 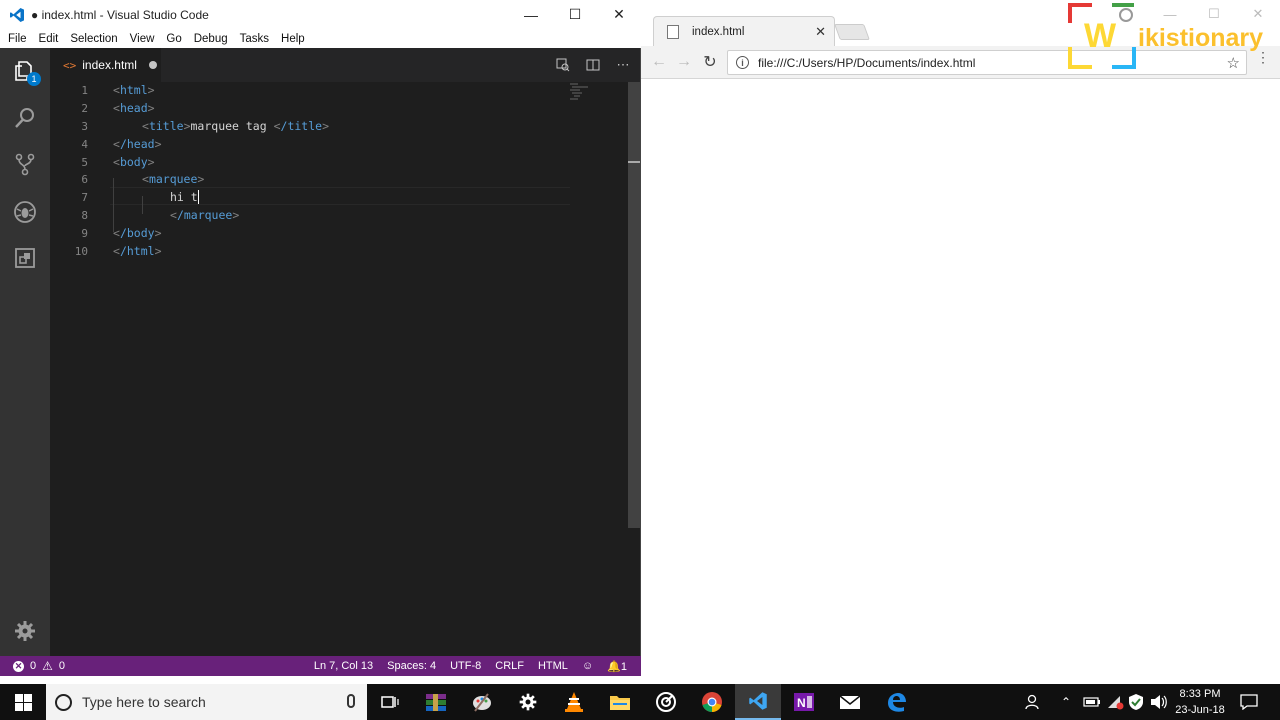 What do you see at coordinates (166, 126) in the screenshot?
I see `tag-title-open: title` at bounding box center [166, 126].